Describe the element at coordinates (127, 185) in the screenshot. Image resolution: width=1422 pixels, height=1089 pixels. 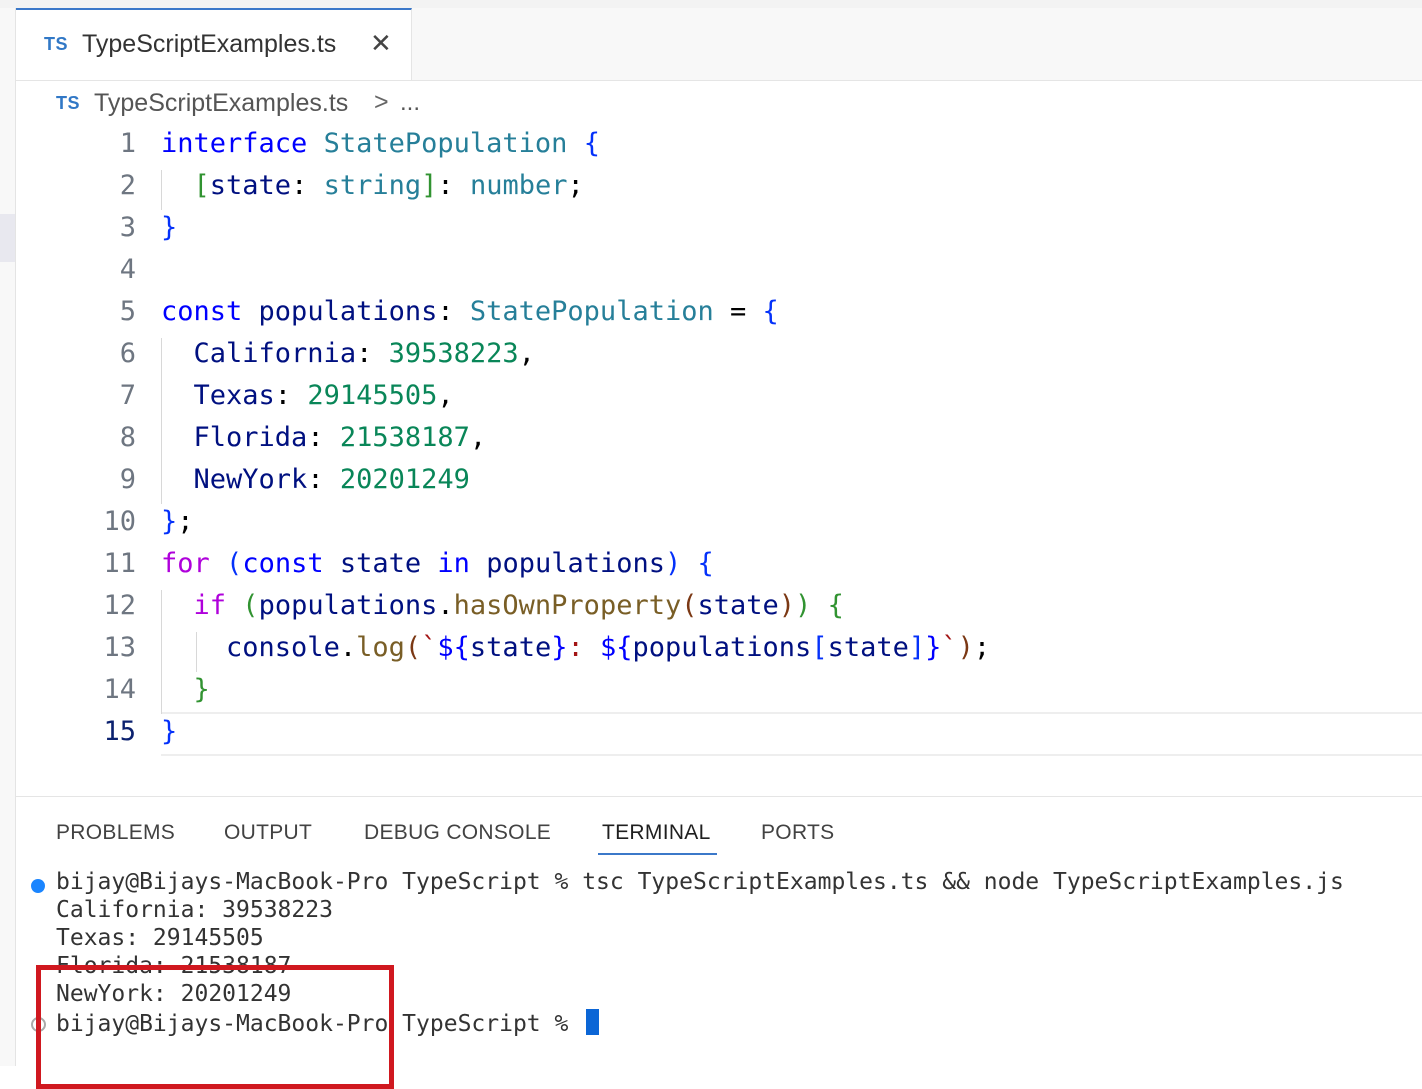
I see `line-number: 2` at that location.